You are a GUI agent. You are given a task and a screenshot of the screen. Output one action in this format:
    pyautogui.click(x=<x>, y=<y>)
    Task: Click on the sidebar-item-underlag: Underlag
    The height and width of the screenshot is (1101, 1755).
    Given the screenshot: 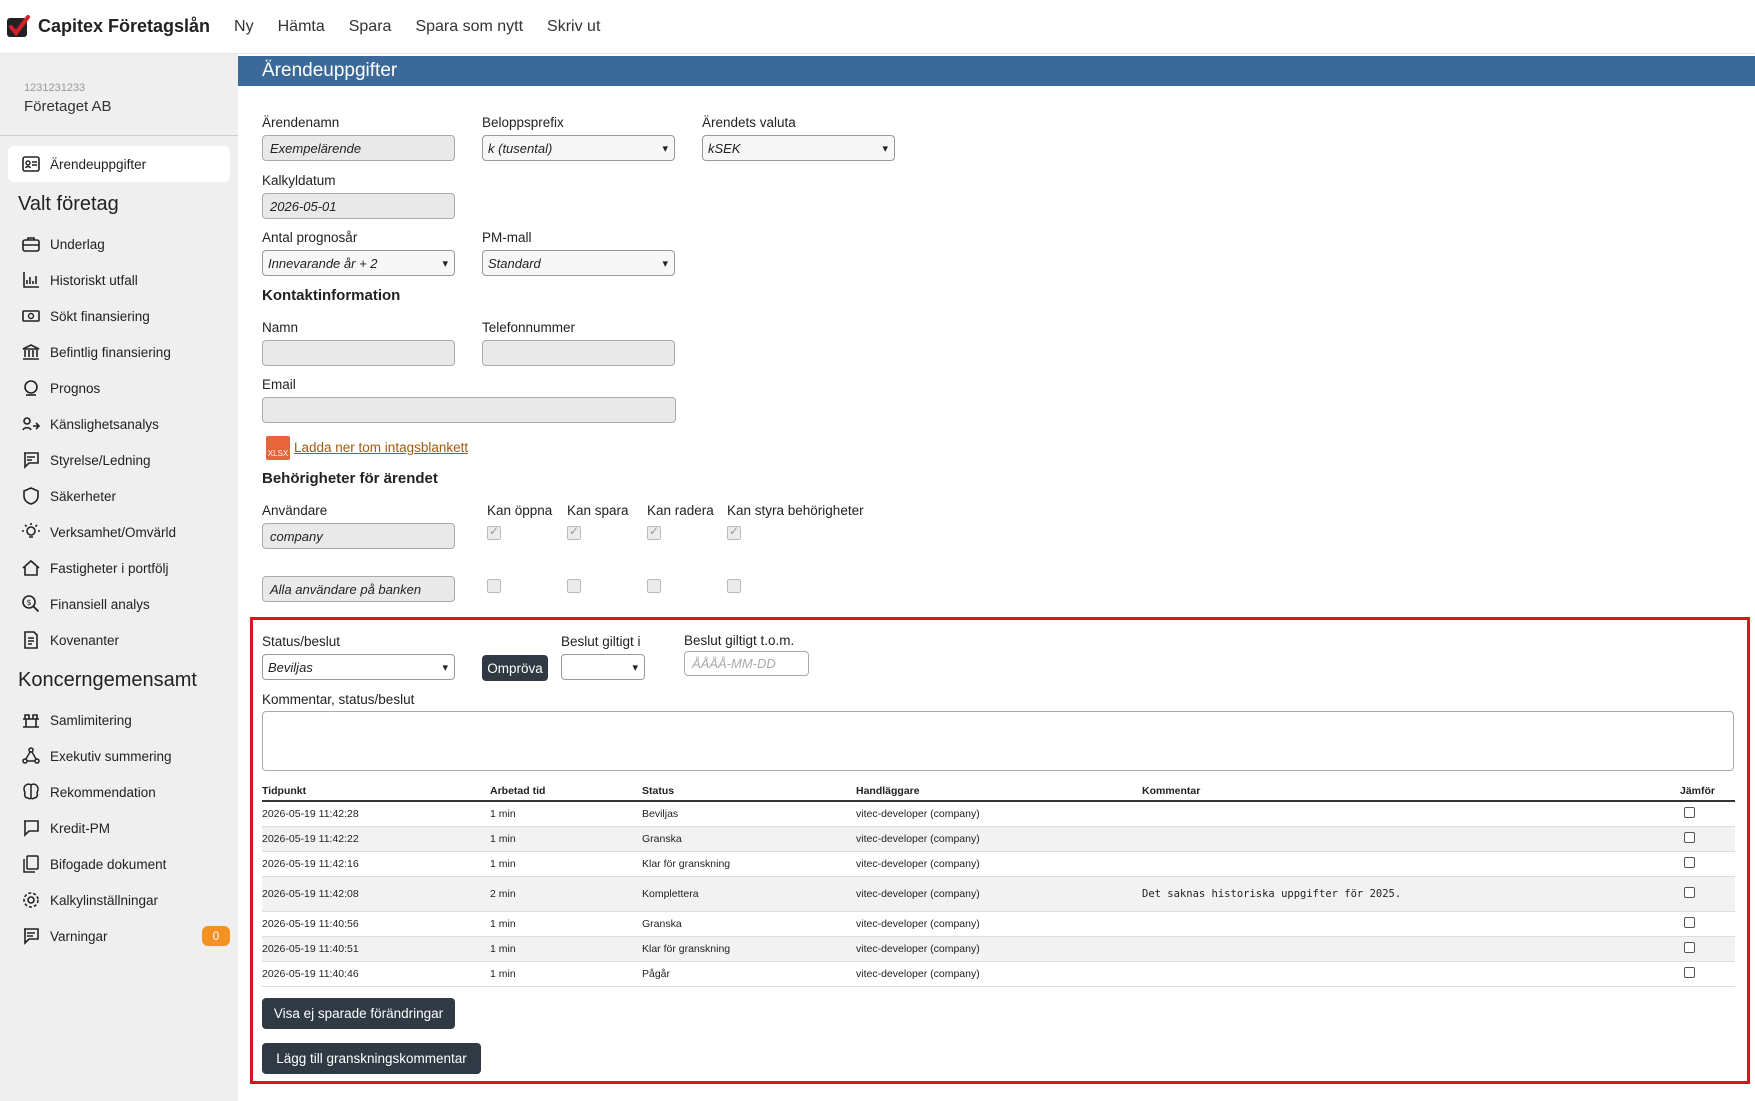 What is the action you would take?
    pyautogui.click(x=119, y=244)
    